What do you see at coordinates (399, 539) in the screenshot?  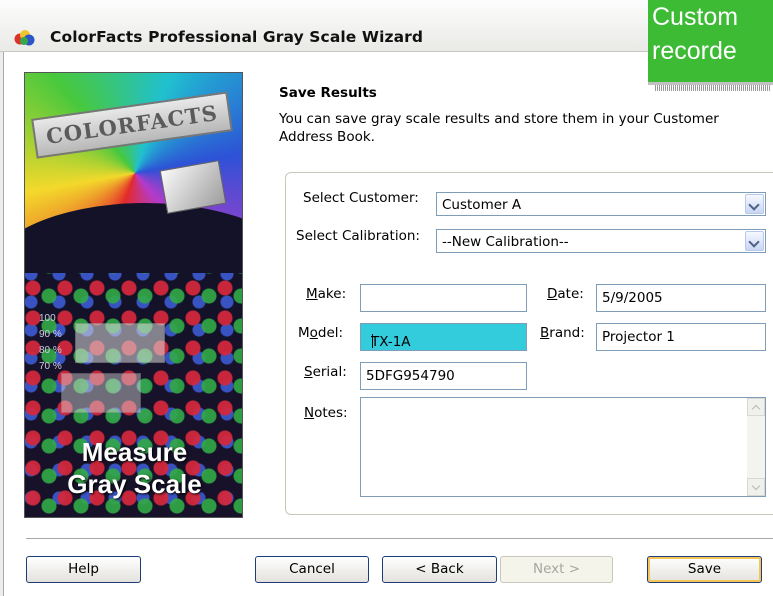 I see `footer-divider` at bounding box center [399, 539].